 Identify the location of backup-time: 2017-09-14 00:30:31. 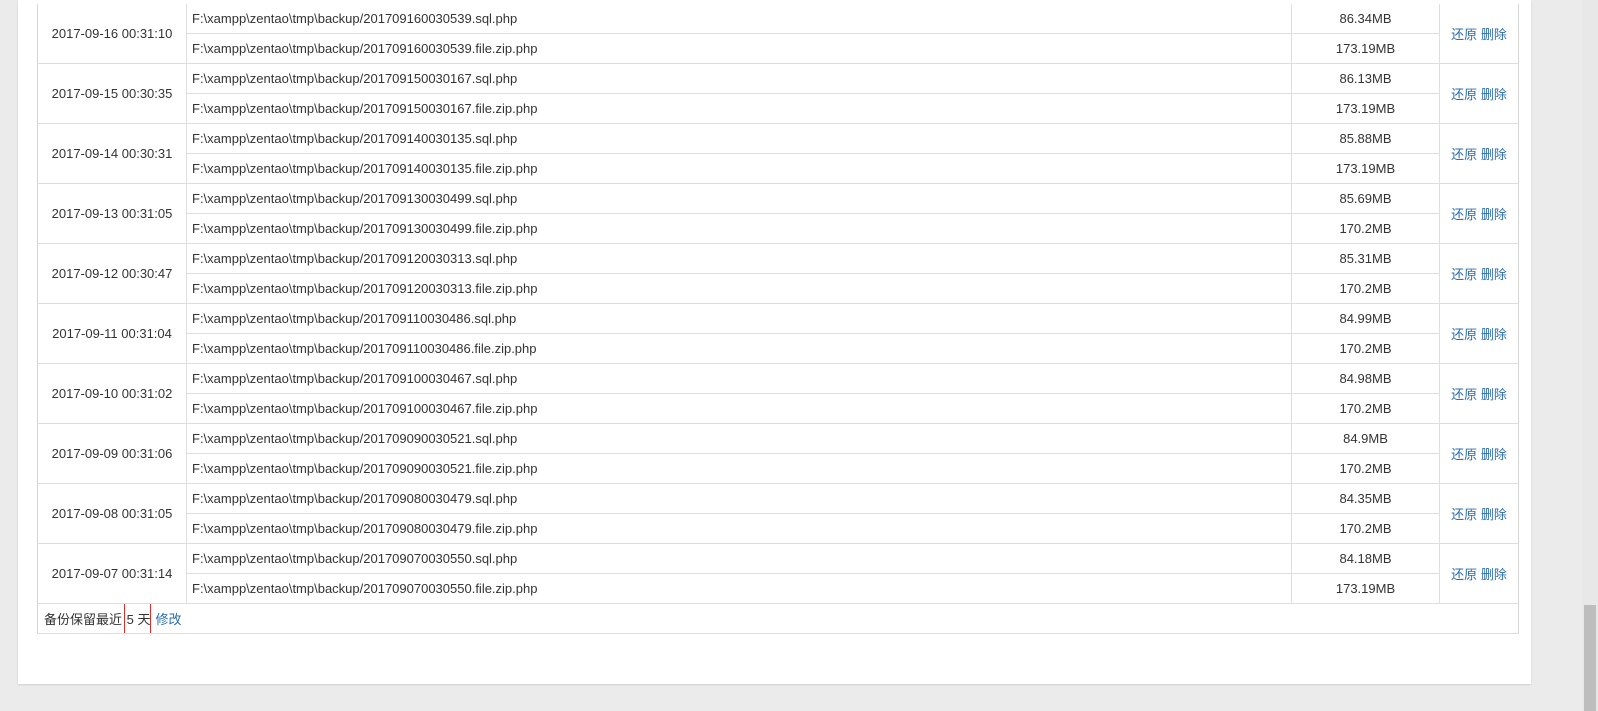
(112, 153).